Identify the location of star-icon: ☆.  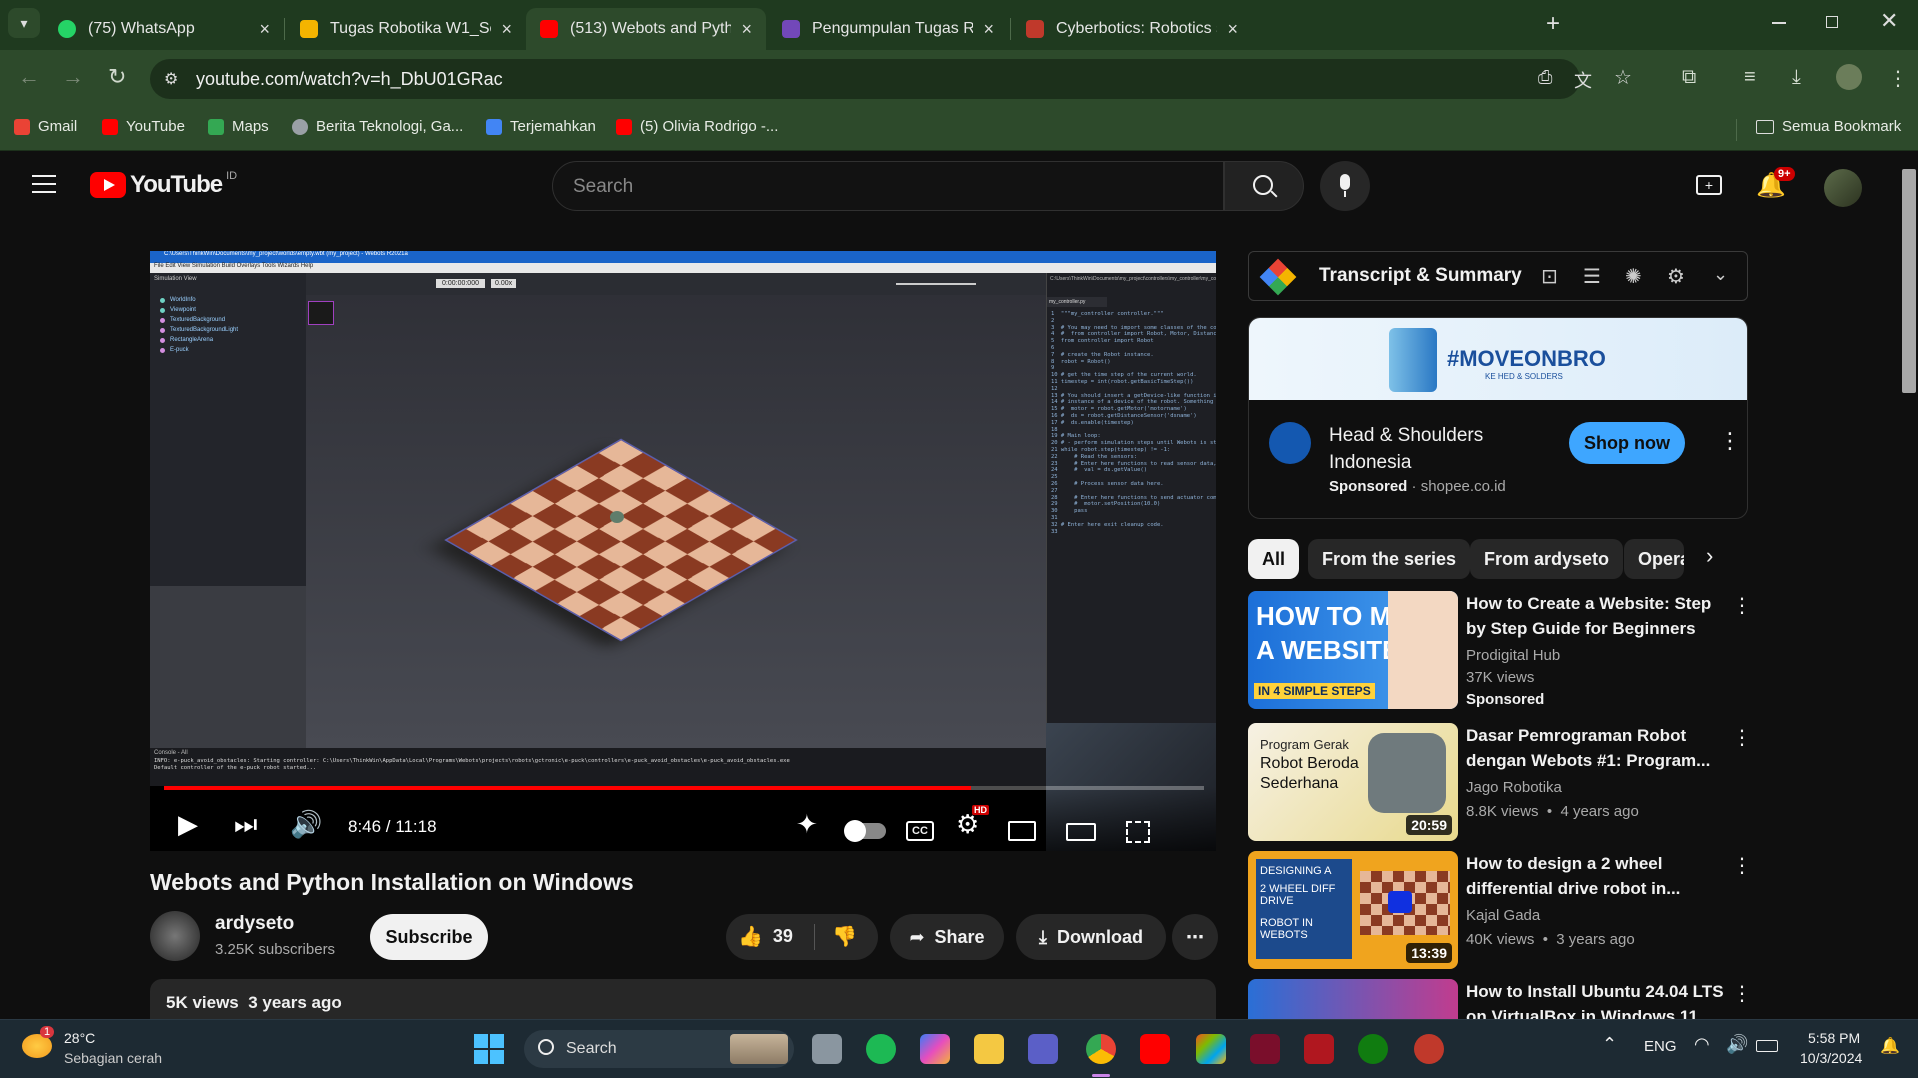
(1623, 77).